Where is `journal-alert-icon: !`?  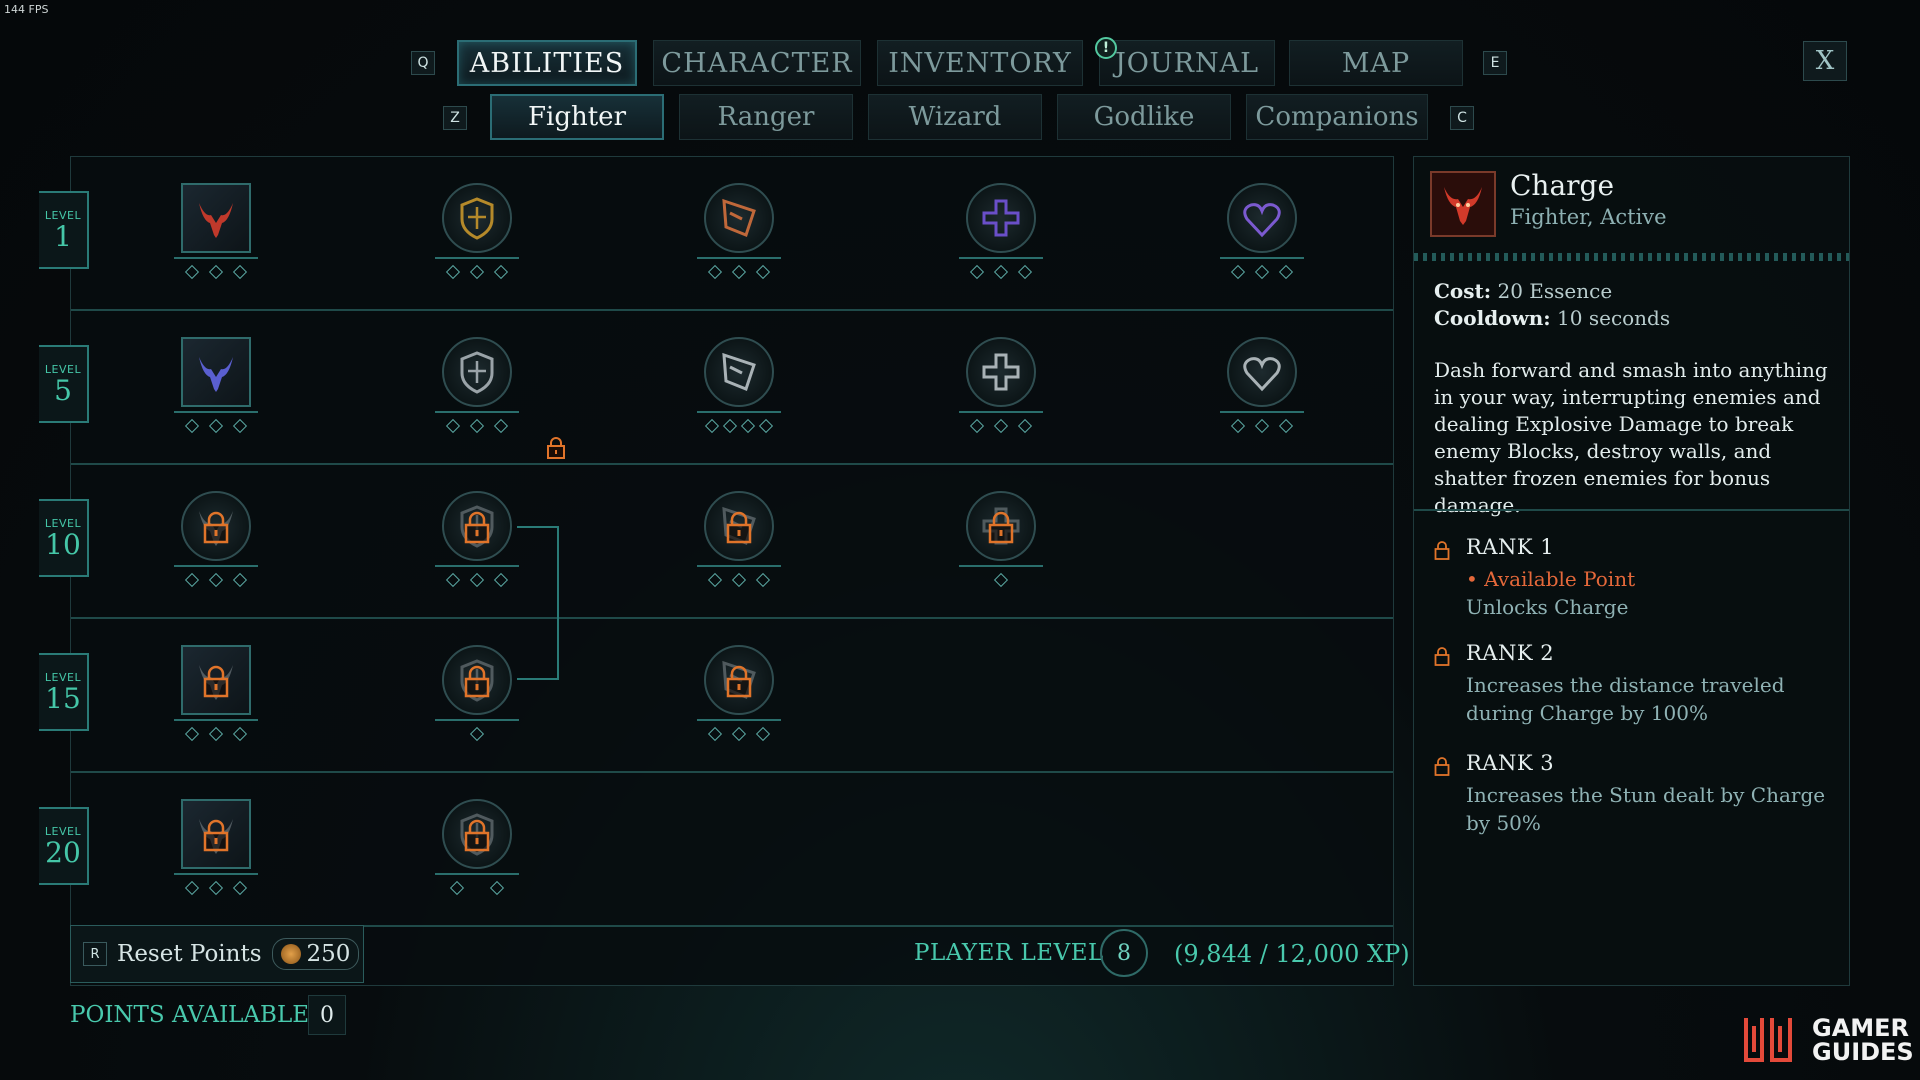
journal-alert-icon: ! is located at coordinates (1106, 48).